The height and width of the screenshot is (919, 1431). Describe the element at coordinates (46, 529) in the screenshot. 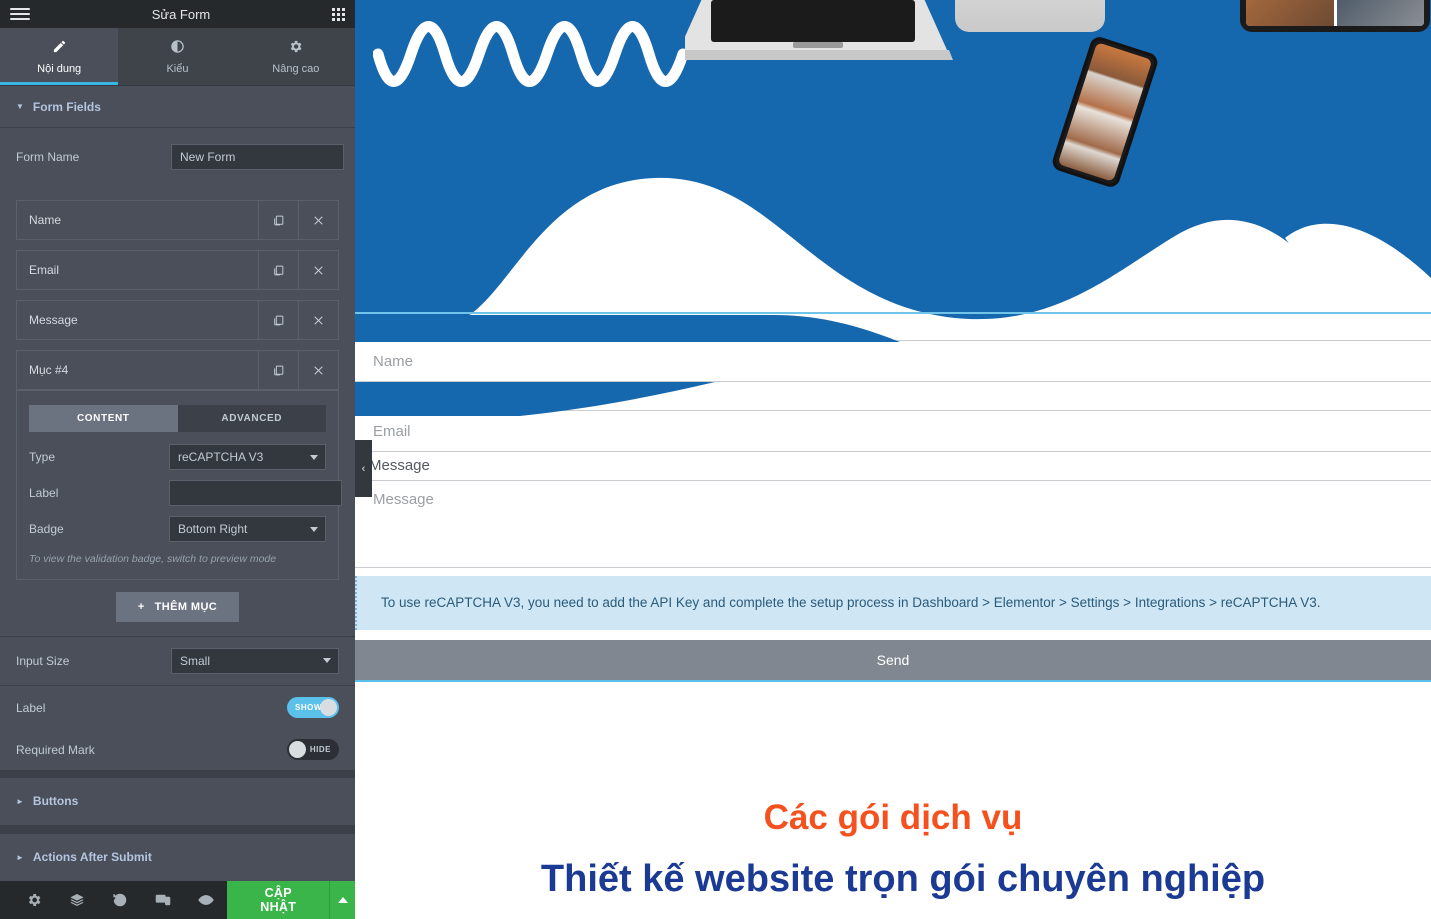

I see `field-badge-label: Badge` at that location.